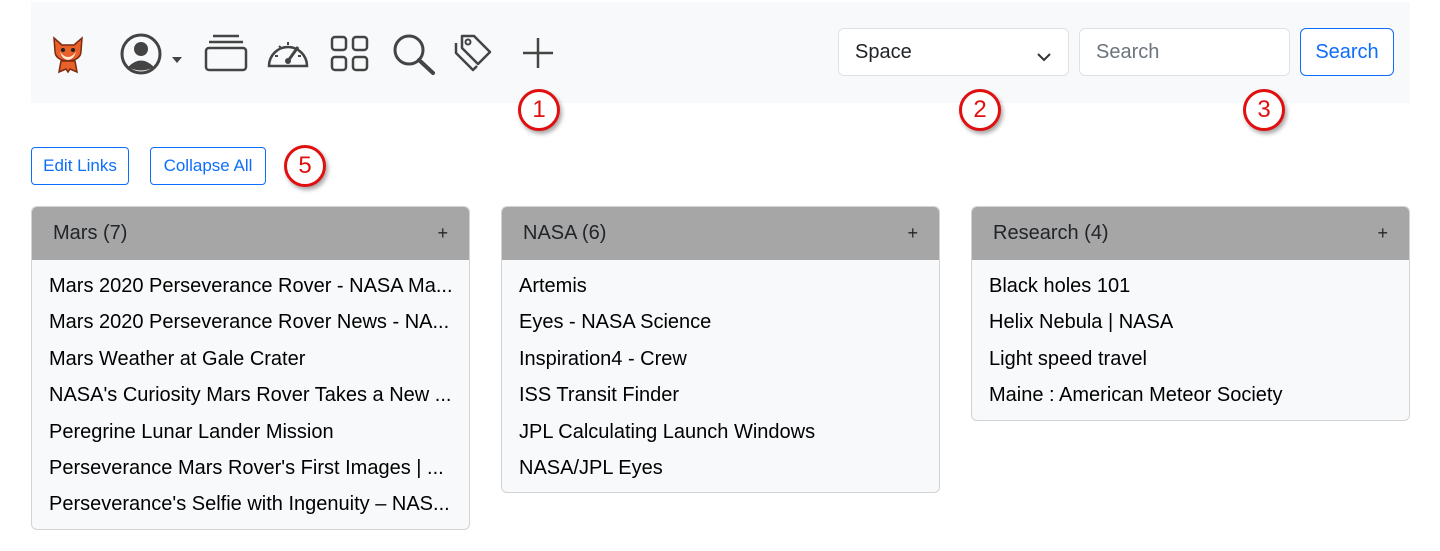 The height and width of the screenshot is (551, 1440). What do you see at coordinates (720, 322) in the screenshot?
I see `link-item: Eyes - NASA Science` at bounding box center [720, 322].